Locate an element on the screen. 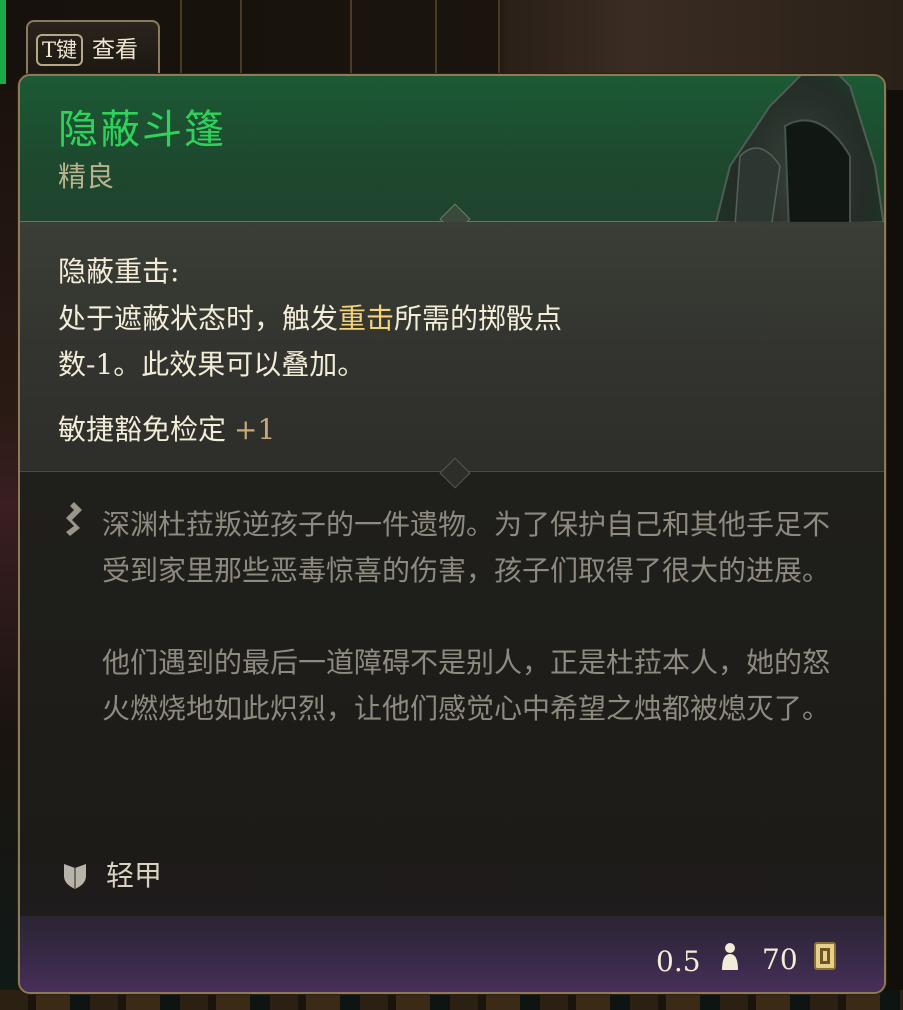  selection-indicator is located at coordinates (3, 42).